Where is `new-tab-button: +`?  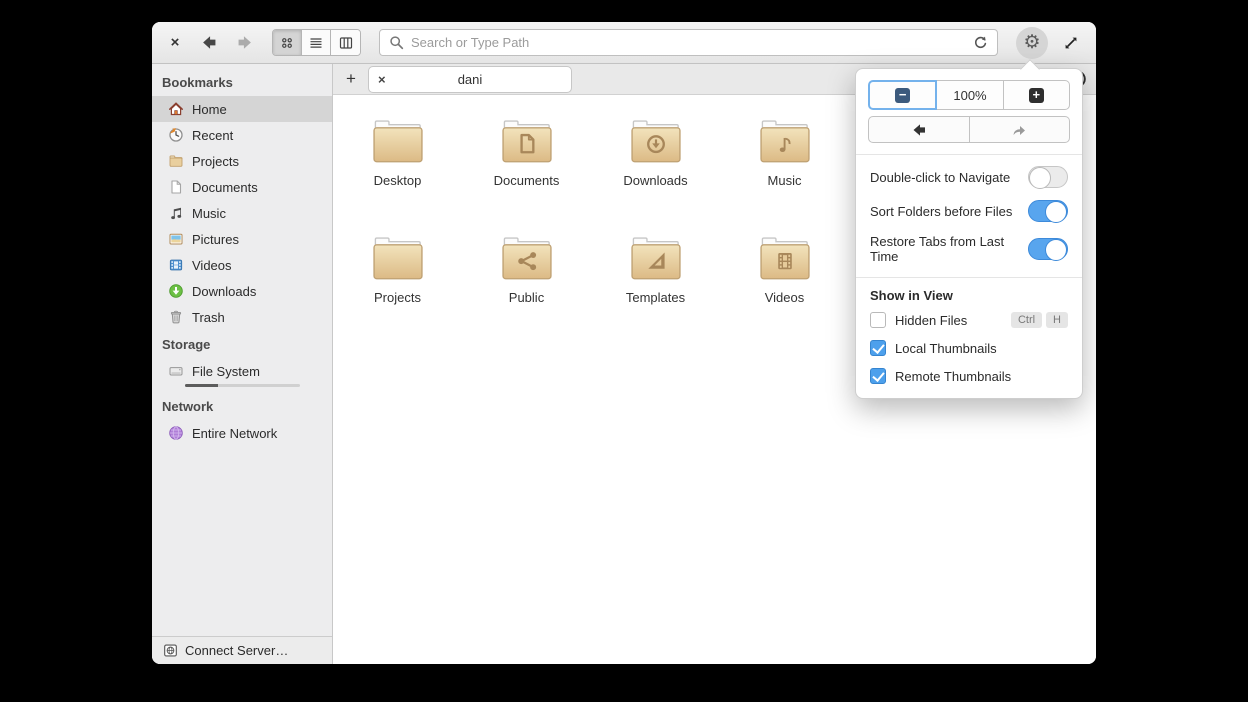 new-tab-button: + is located at coordinates (351, 79).